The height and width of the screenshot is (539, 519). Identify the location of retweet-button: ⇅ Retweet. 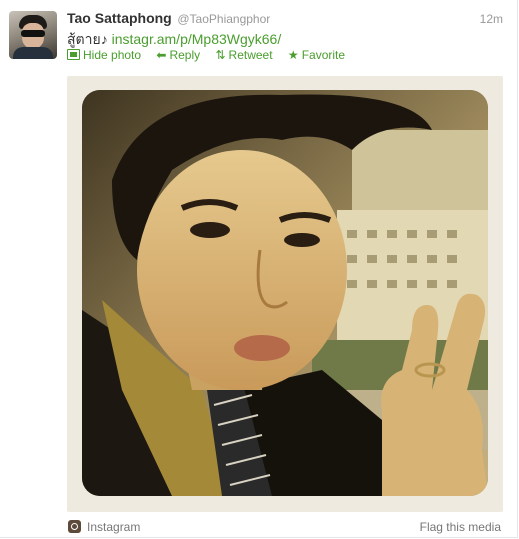
(243, 55).